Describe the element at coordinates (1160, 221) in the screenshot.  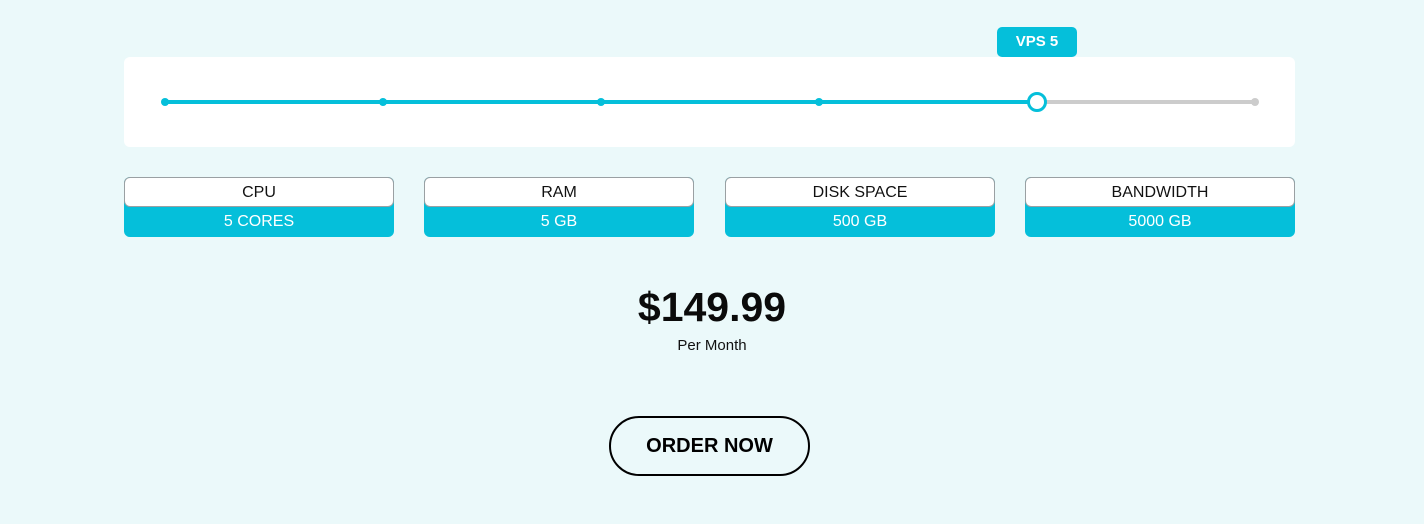
I see `spec-value: 5000 GB` at that location.